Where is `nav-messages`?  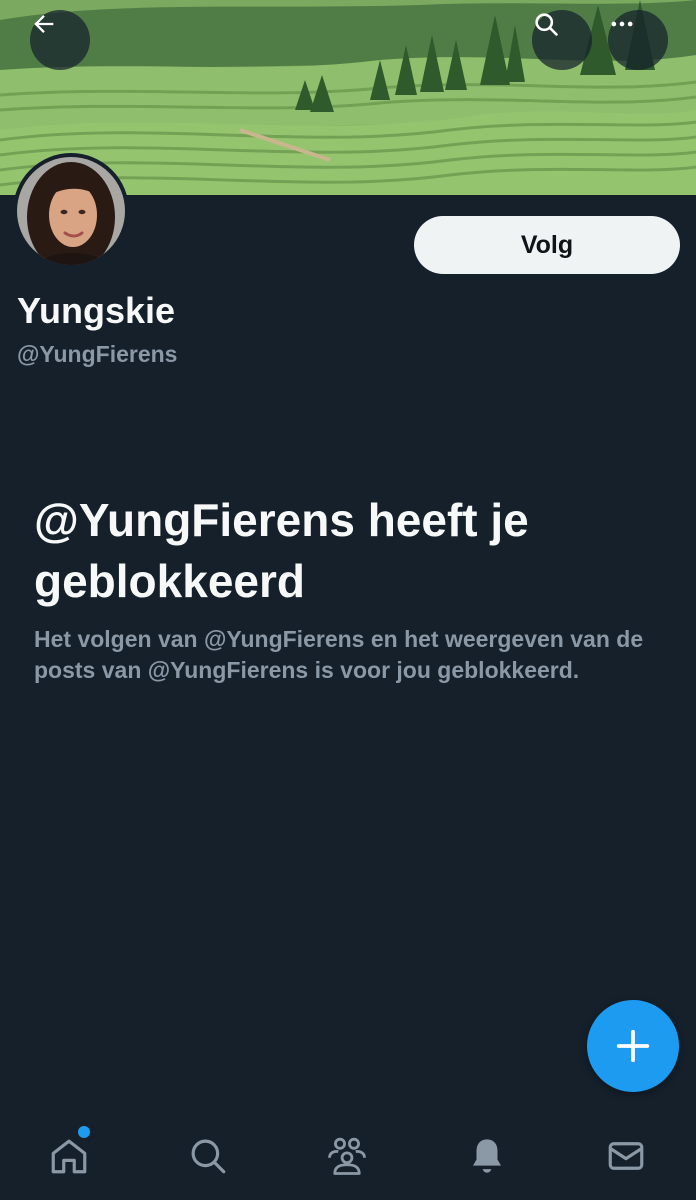
nav-messages is located at coordinates (626, 1156).